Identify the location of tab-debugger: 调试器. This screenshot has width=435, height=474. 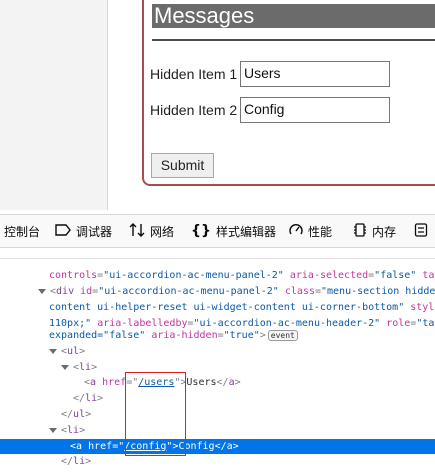
(83, 231).